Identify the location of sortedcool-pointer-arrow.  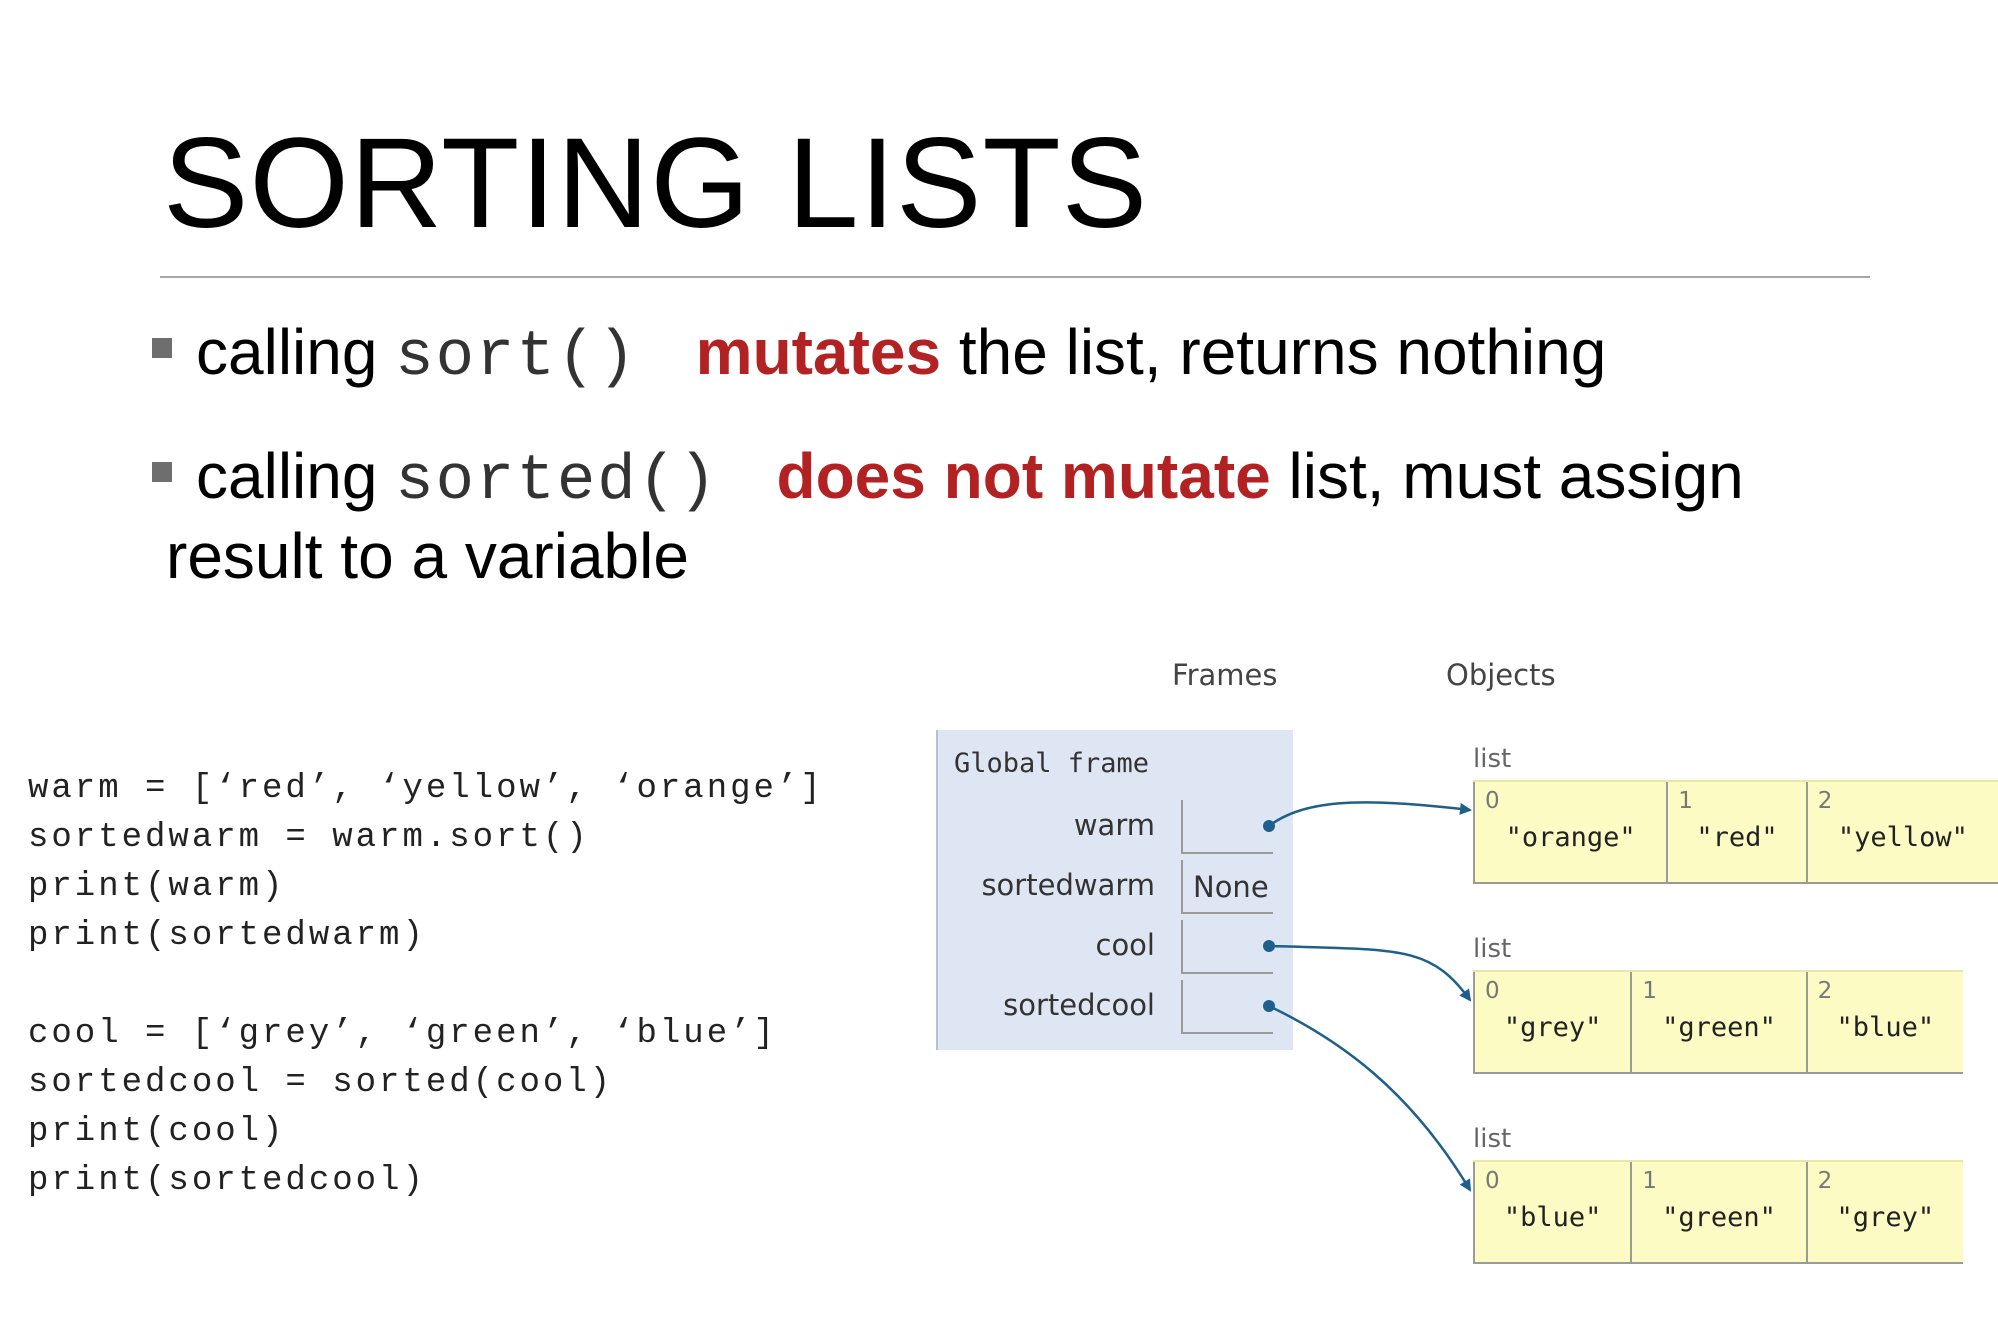
(1370, 1098).